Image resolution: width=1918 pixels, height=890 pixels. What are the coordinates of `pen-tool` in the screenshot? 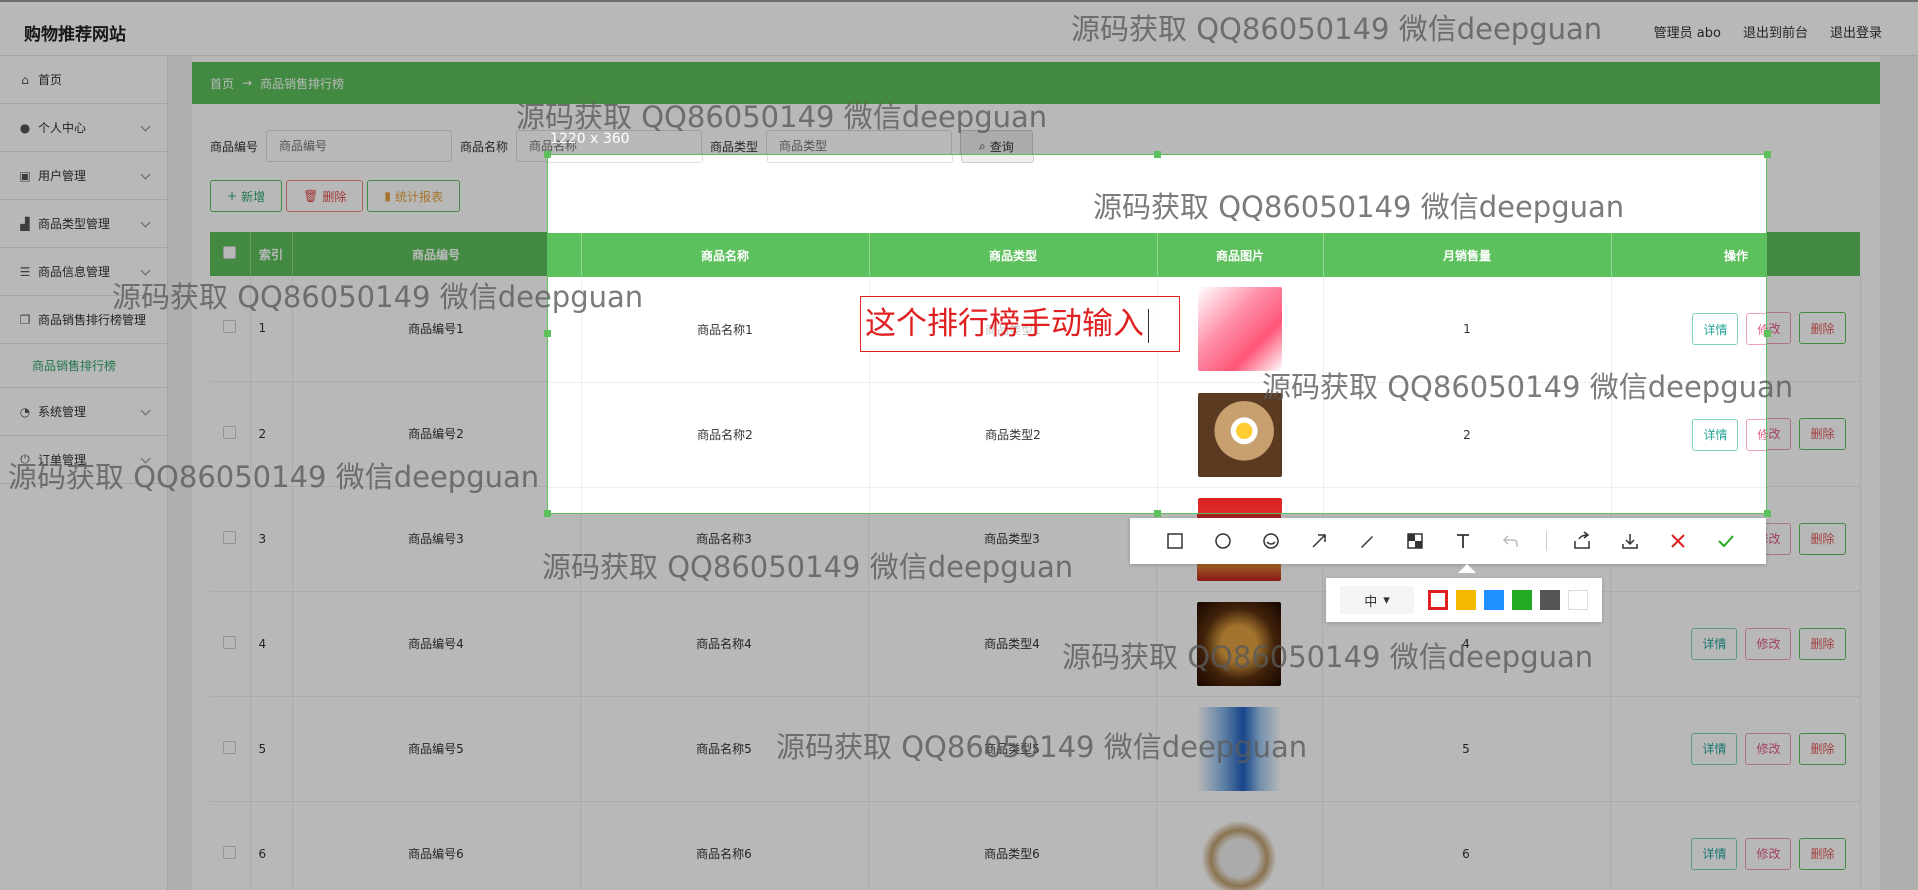 It's located at (1367, 541).